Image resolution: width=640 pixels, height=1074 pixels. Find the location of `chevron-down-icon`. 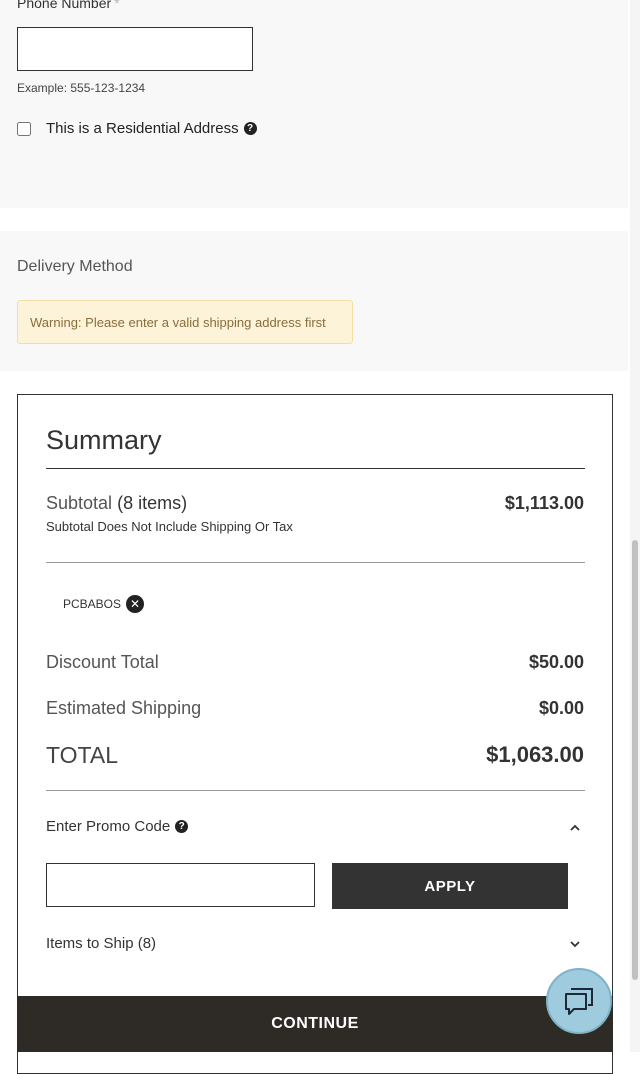

chevron-down-icon is located at coordinates (575, 944).